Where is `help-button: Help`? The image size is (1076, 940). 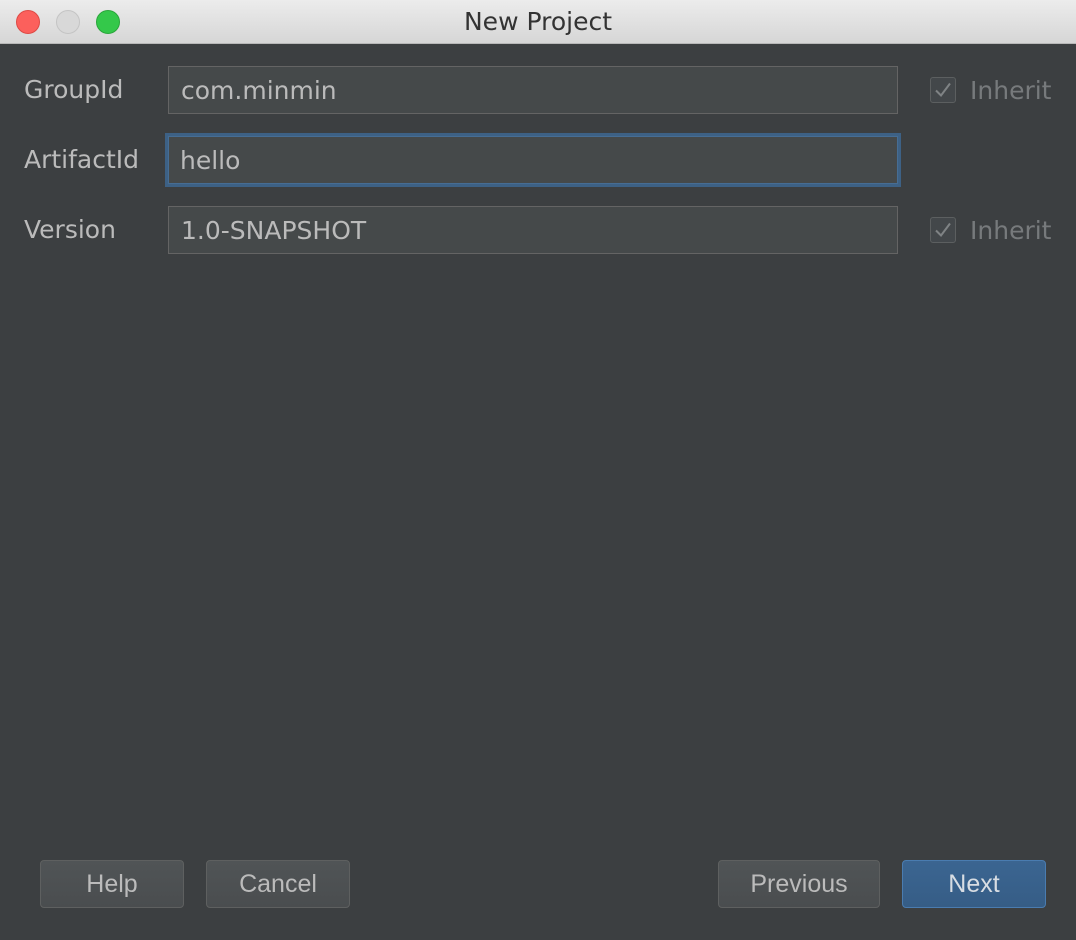
help-button: Help is located at coordinates (112, 884).